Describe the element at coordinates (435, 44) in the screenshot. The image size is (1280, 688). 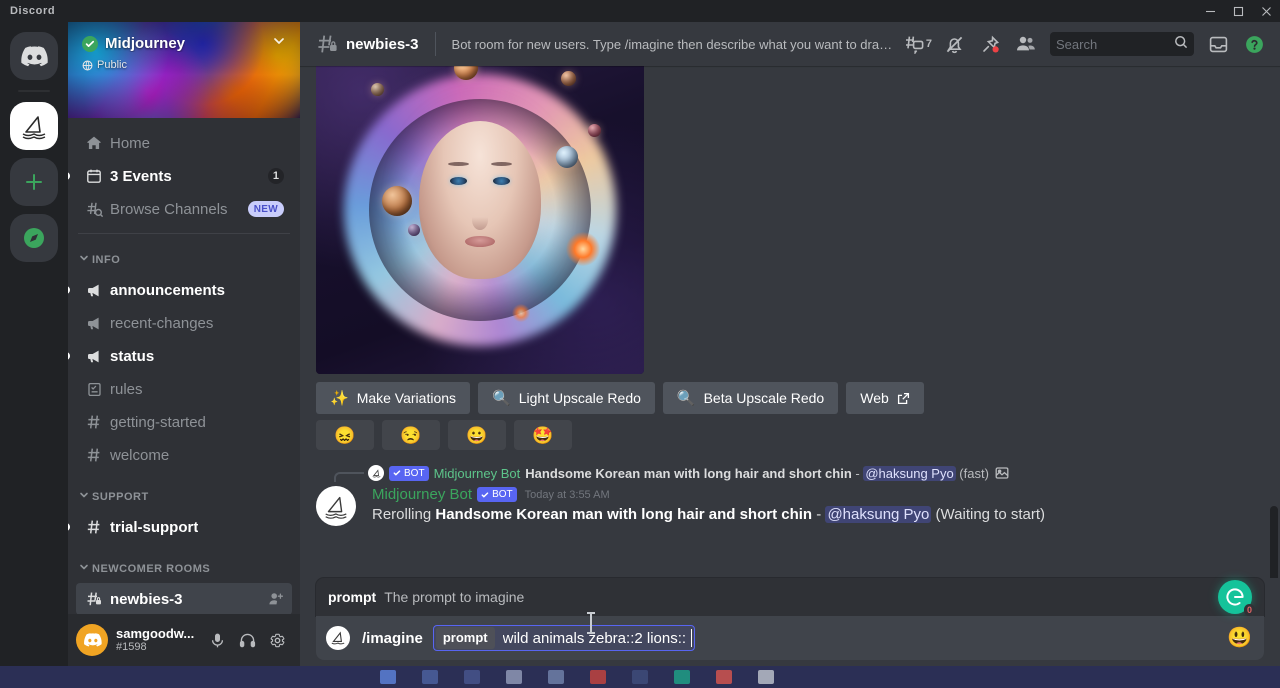
I see `header-divider` at that location.